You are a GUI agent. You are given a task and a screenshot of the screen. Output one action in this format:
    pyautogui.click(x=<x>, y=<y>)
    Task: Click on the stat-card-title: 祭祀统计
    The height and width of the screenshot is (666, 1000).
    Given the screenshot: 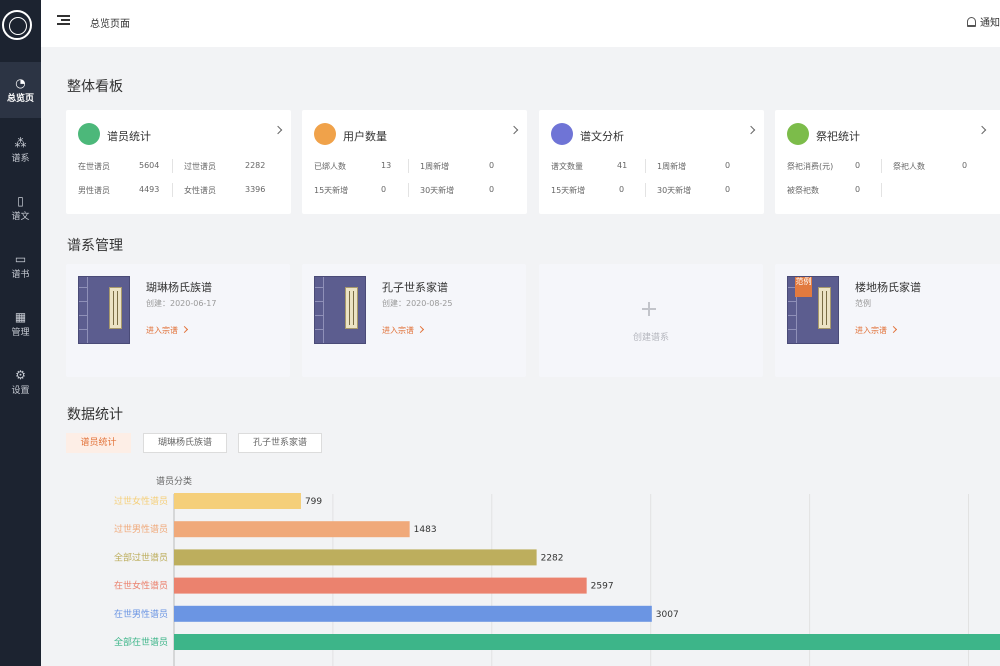 What is the action you would take?
    pyautogui.click(x=838, y=136)
    